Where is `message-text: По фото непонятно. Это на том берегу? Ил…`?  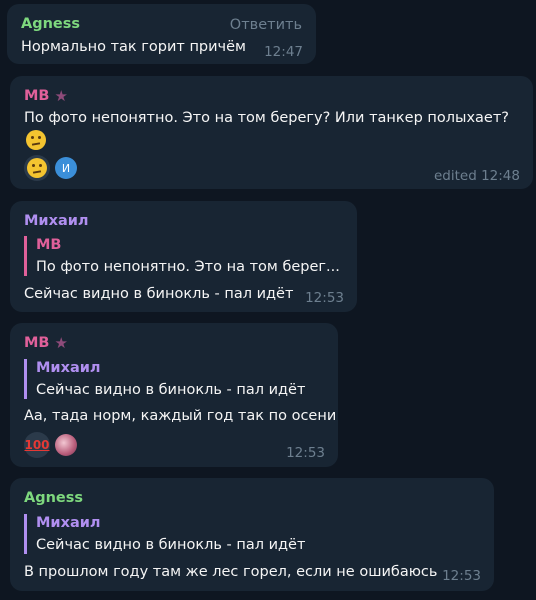
message-text: По фото непонятно. Это на том берегу? Ил… is located at coordinates (266, 118).